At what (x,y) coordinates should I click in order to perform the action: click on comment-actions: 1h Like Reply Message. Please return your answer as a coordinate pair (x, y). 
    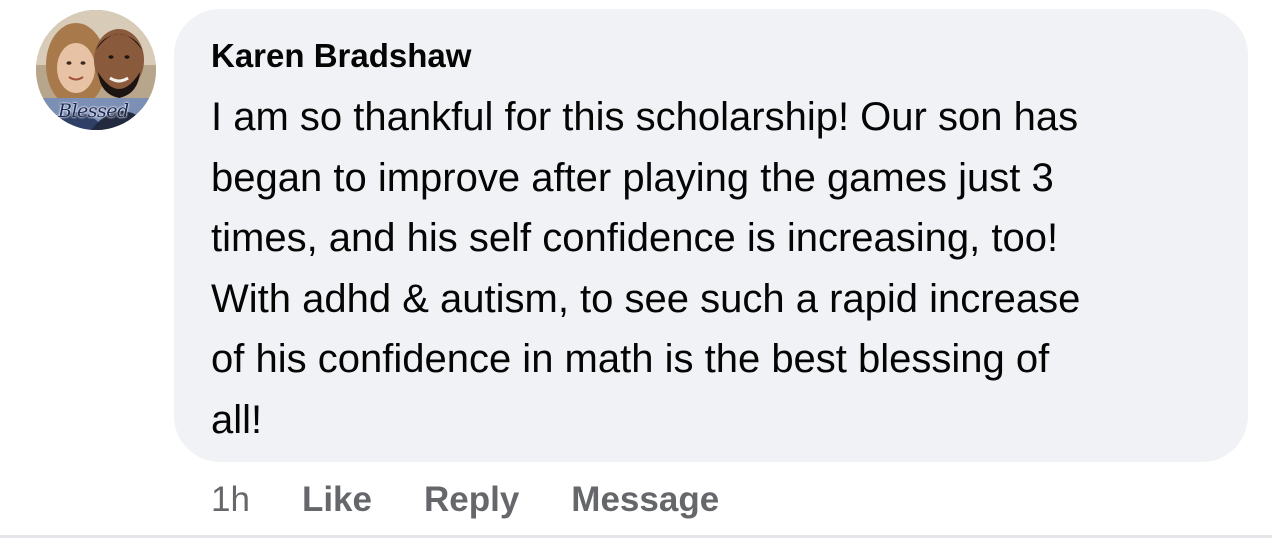
    Looking at the image, I should click on (491, 500).